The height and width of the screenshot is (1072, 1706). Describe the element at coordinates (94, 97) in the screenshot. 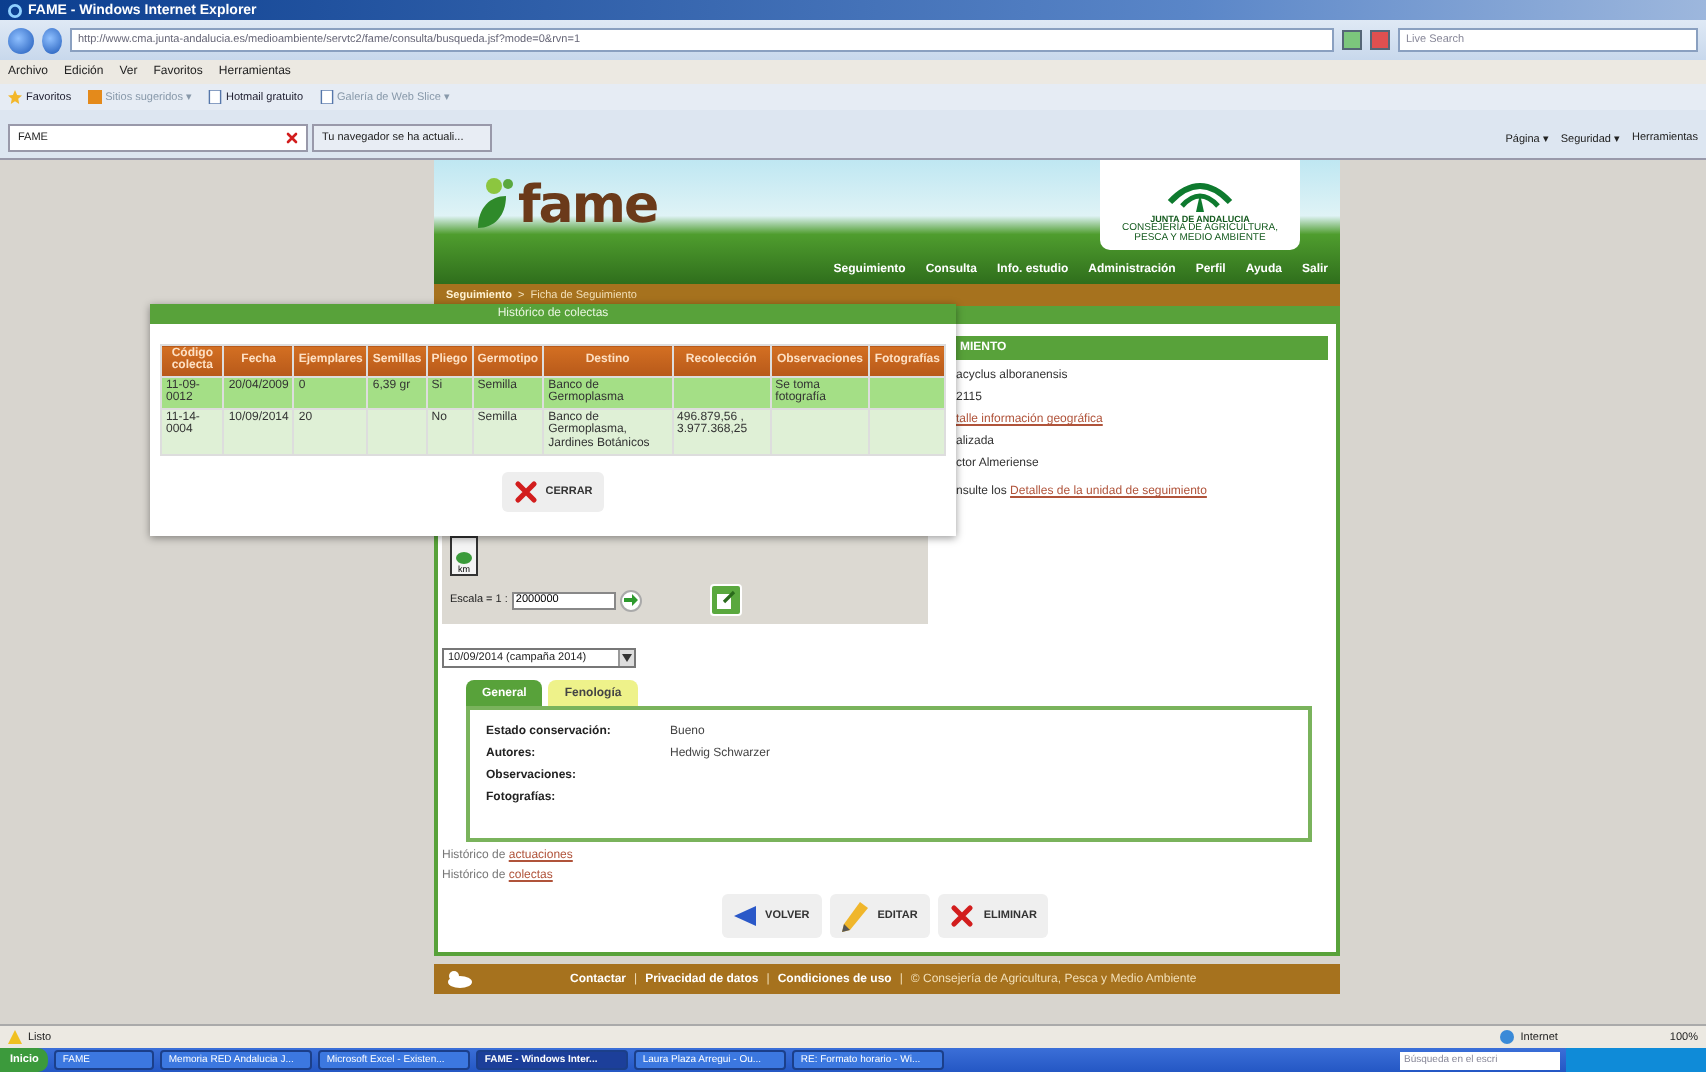

I see `feed-icon` at that location.